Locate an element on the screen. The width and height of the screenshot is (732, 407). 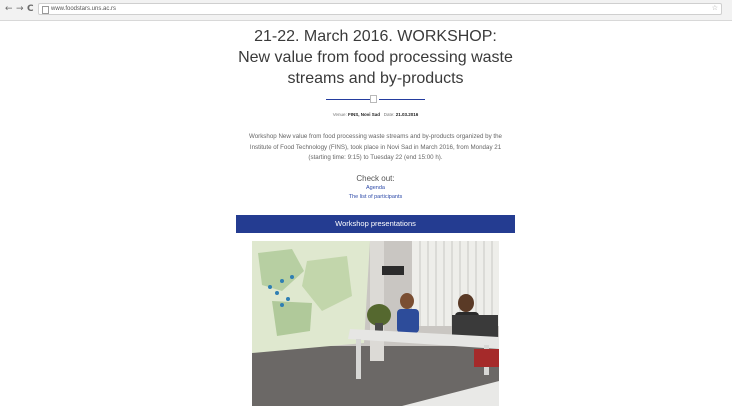
date-label: Date: is located at coordinates (389, 114).